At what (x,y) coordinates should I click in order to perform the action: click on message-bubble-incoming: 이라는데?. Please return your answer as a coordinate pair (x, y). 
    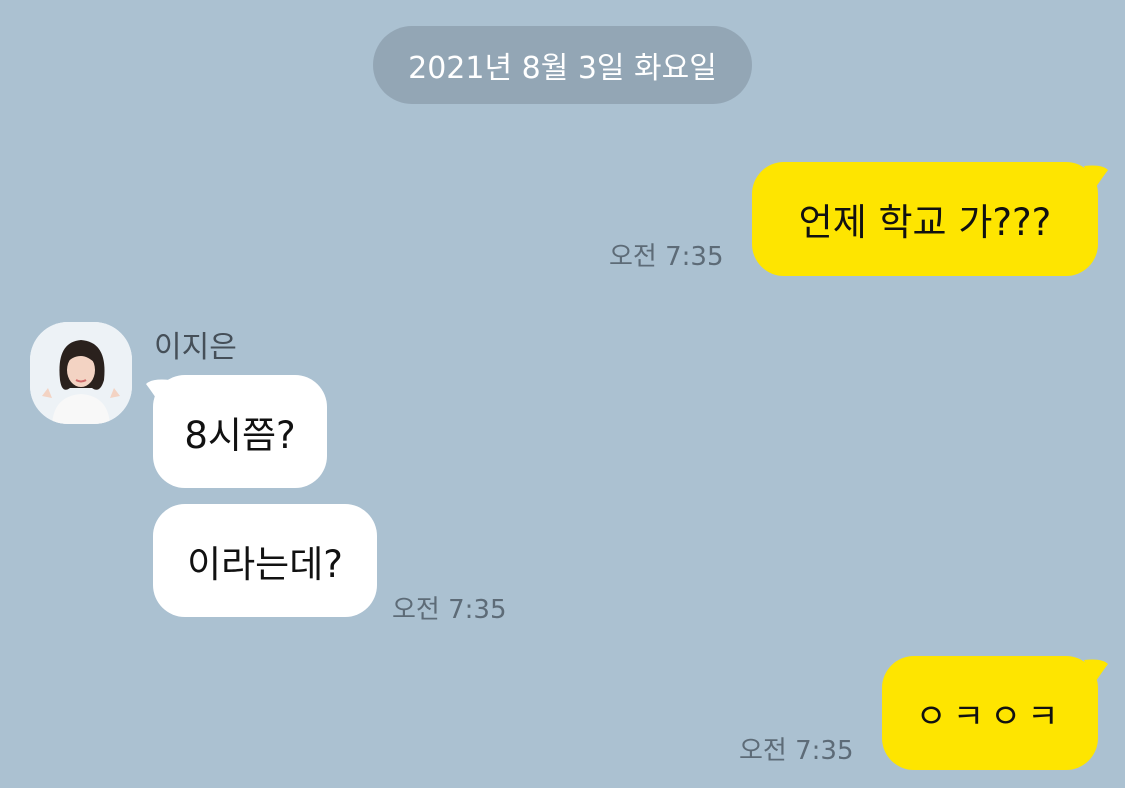
    Looking at the image, I should click on (265, 560).